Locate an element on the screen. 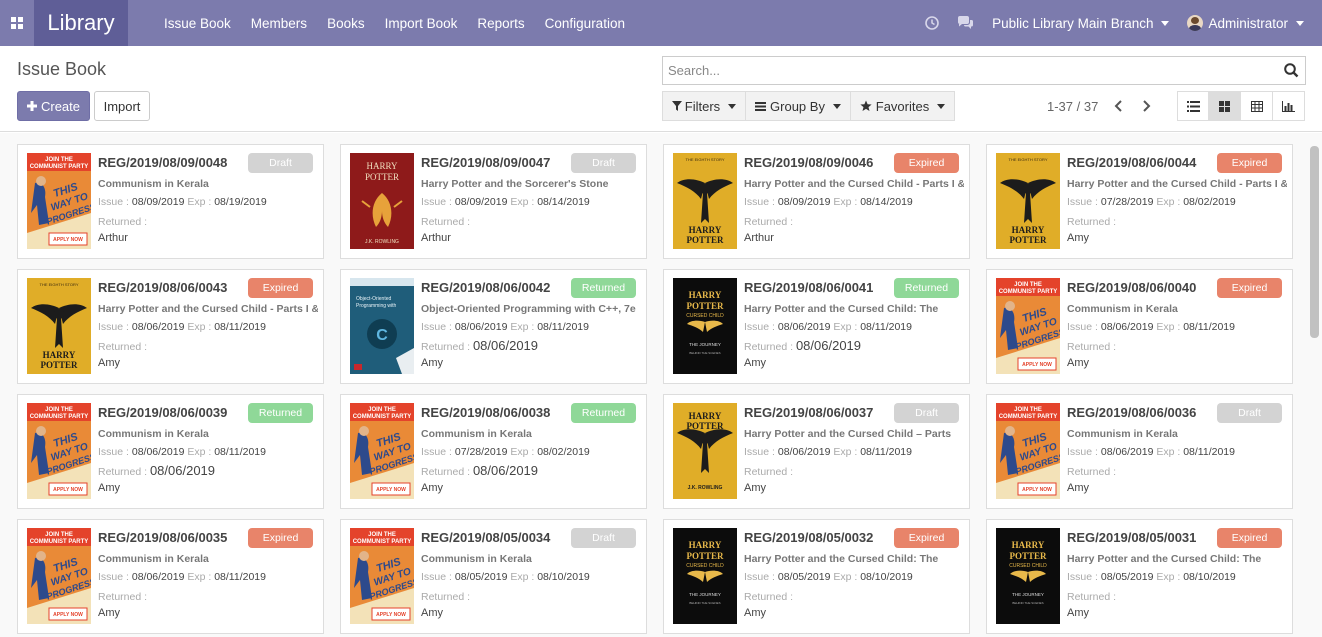  issue-date: 08/05/2019 is located at coordinates (481, 577).